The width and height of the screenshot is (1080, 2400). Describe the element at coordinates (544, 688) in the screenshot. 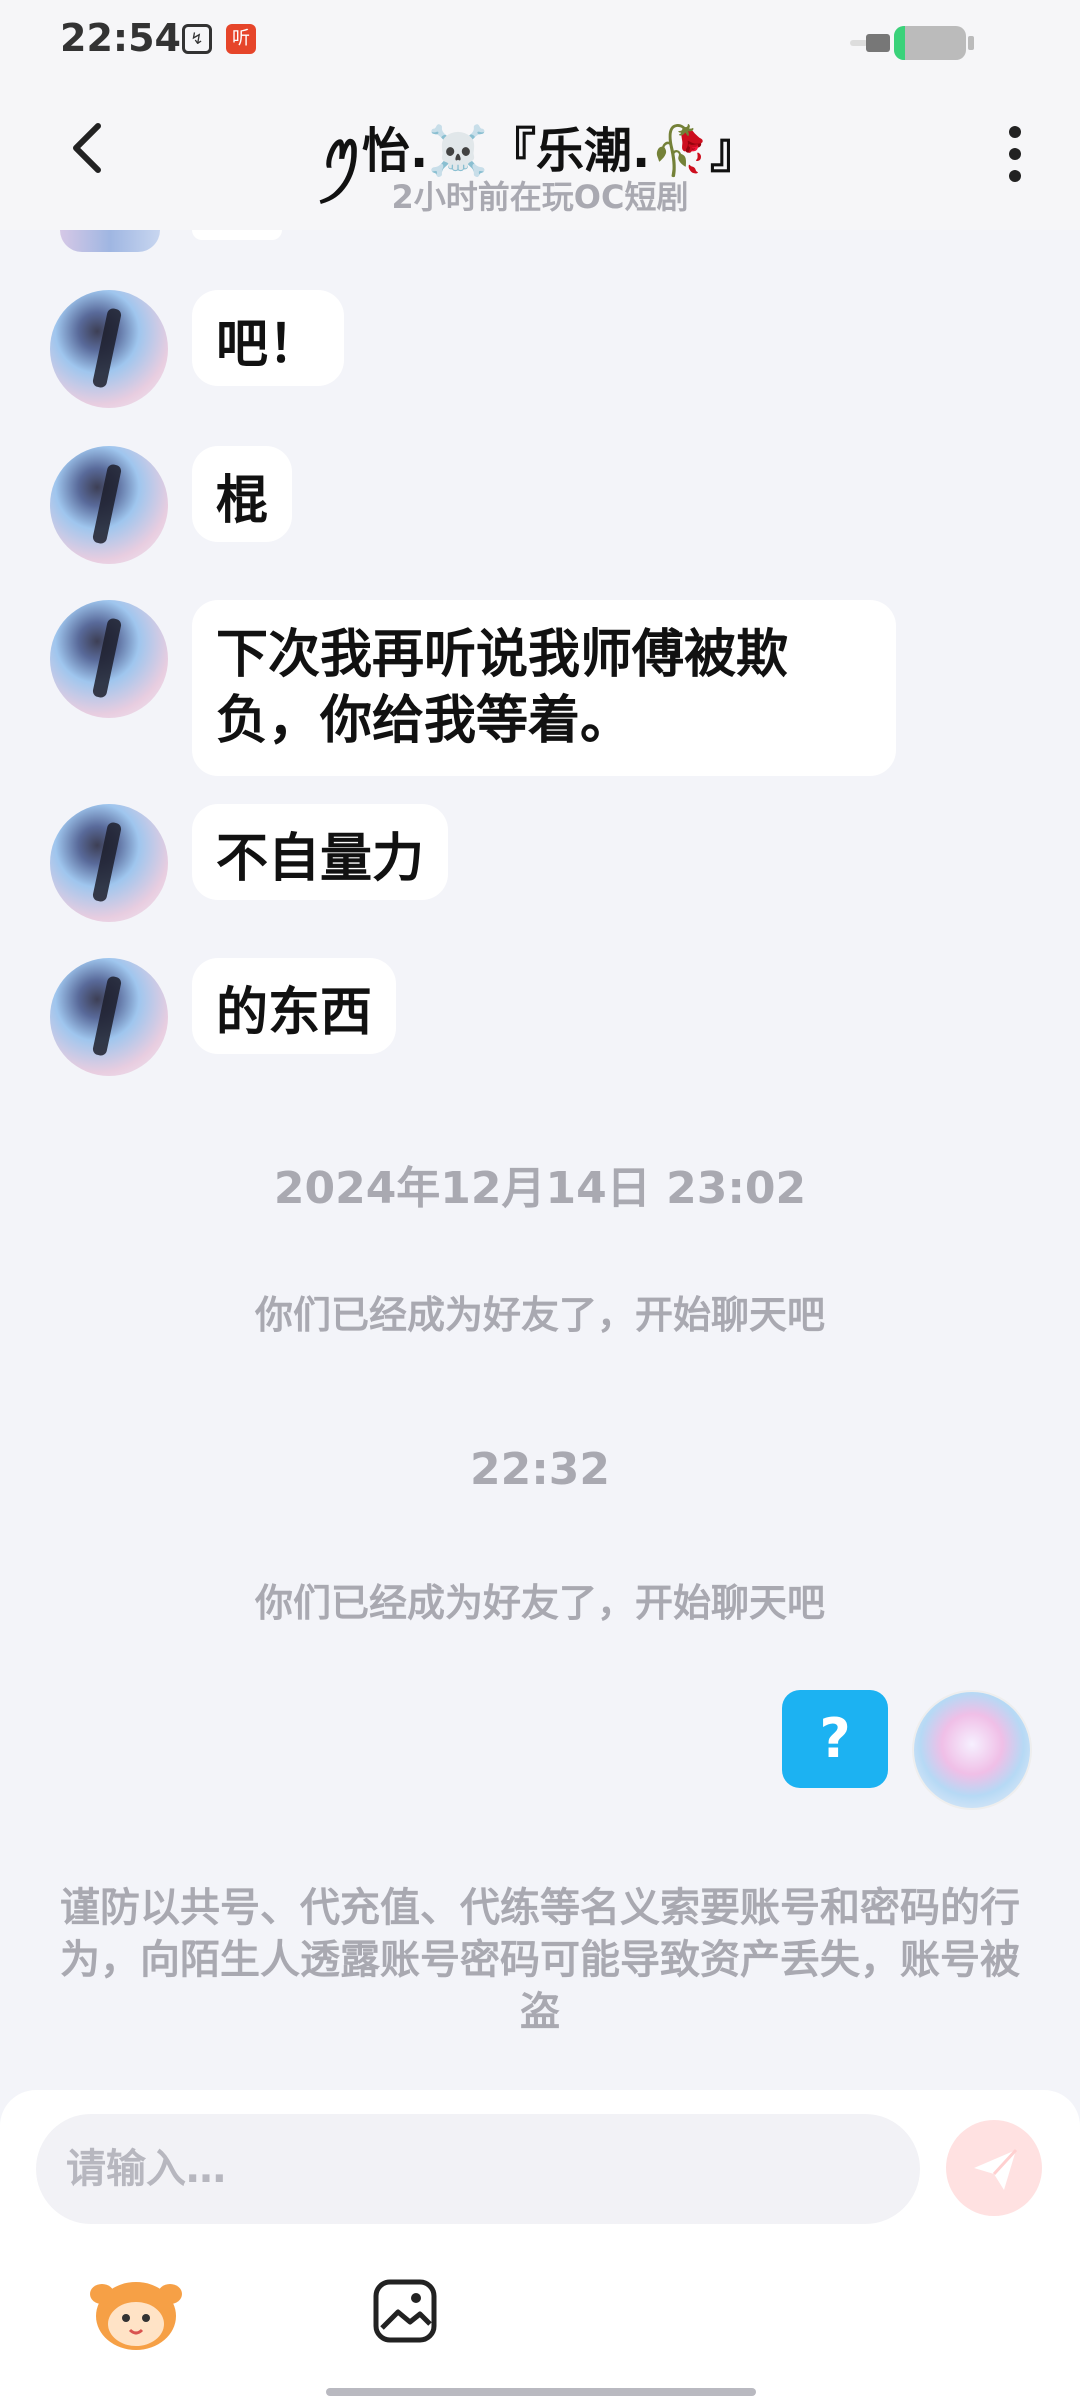

I see `message-bubble: 下次我再听说我师傅被欺负，你给我等着。` at that location.